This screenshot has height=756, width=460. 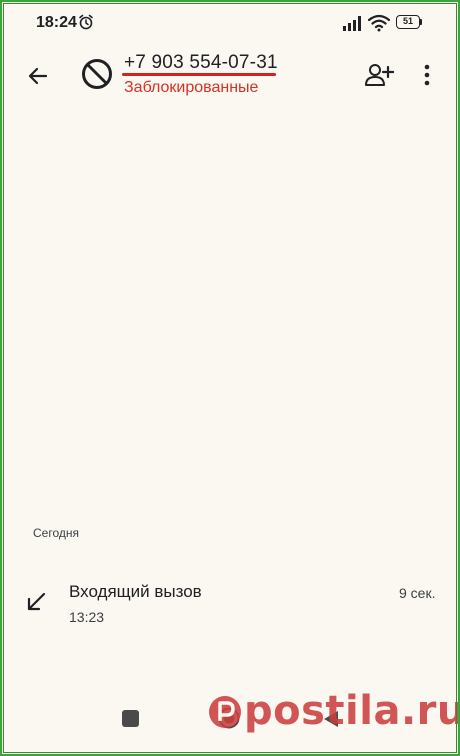 I want to click on arrow-back-icon, so click(x=38, y=76).